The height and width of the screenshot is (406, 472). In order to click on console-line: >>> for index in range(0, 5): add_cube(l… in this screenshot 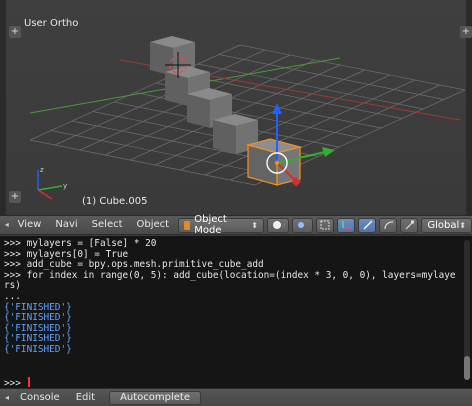, I will do `click(230, 275)`.